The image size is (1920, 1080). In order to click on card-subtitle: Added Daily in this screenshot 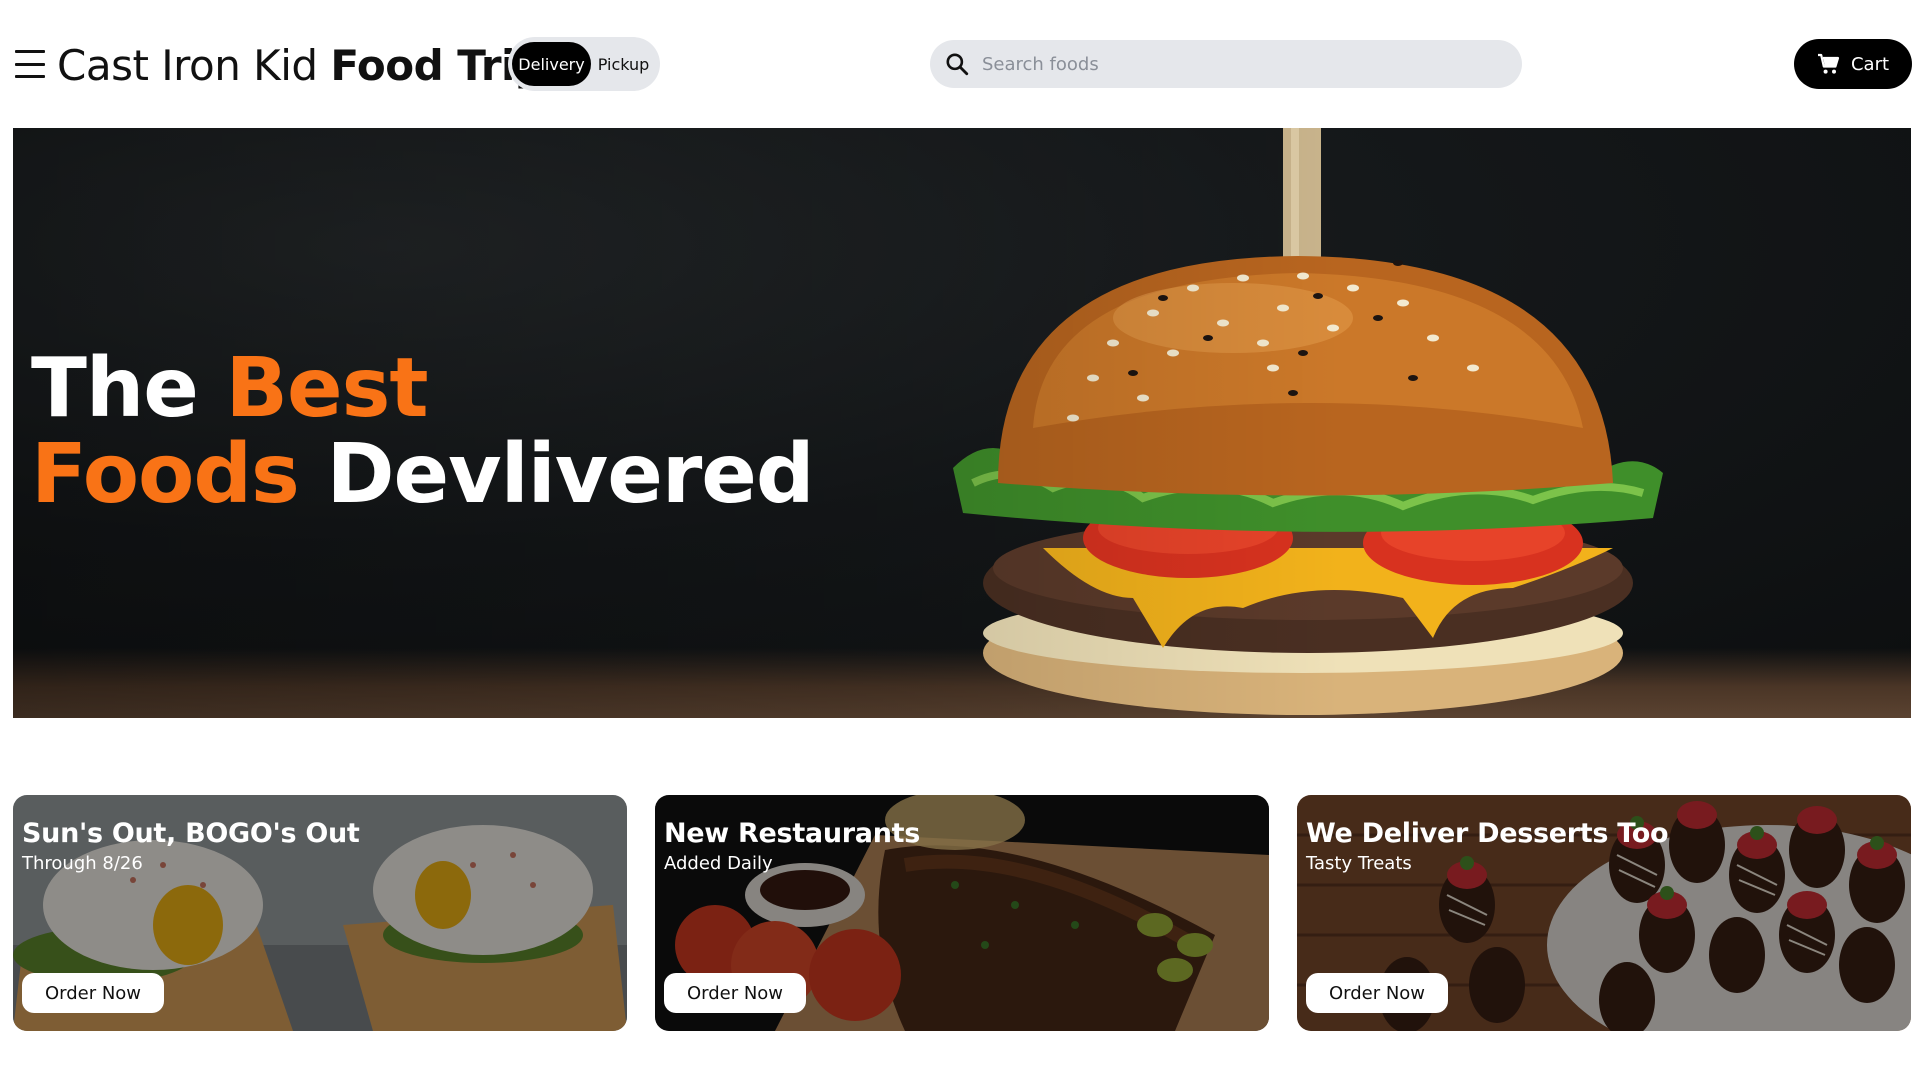, I will do `click(718, 863)`.